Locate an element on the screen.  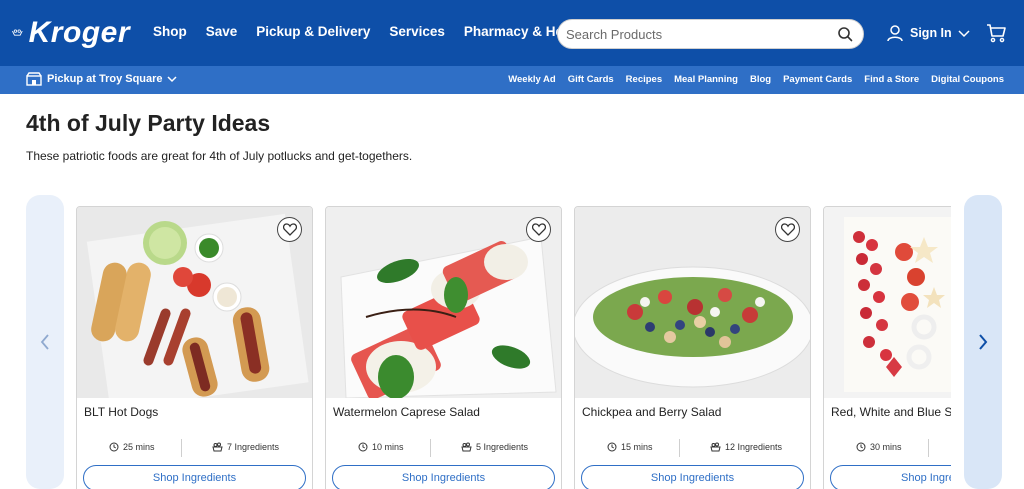
nav-save: Save is located at coordinates (222, 31).